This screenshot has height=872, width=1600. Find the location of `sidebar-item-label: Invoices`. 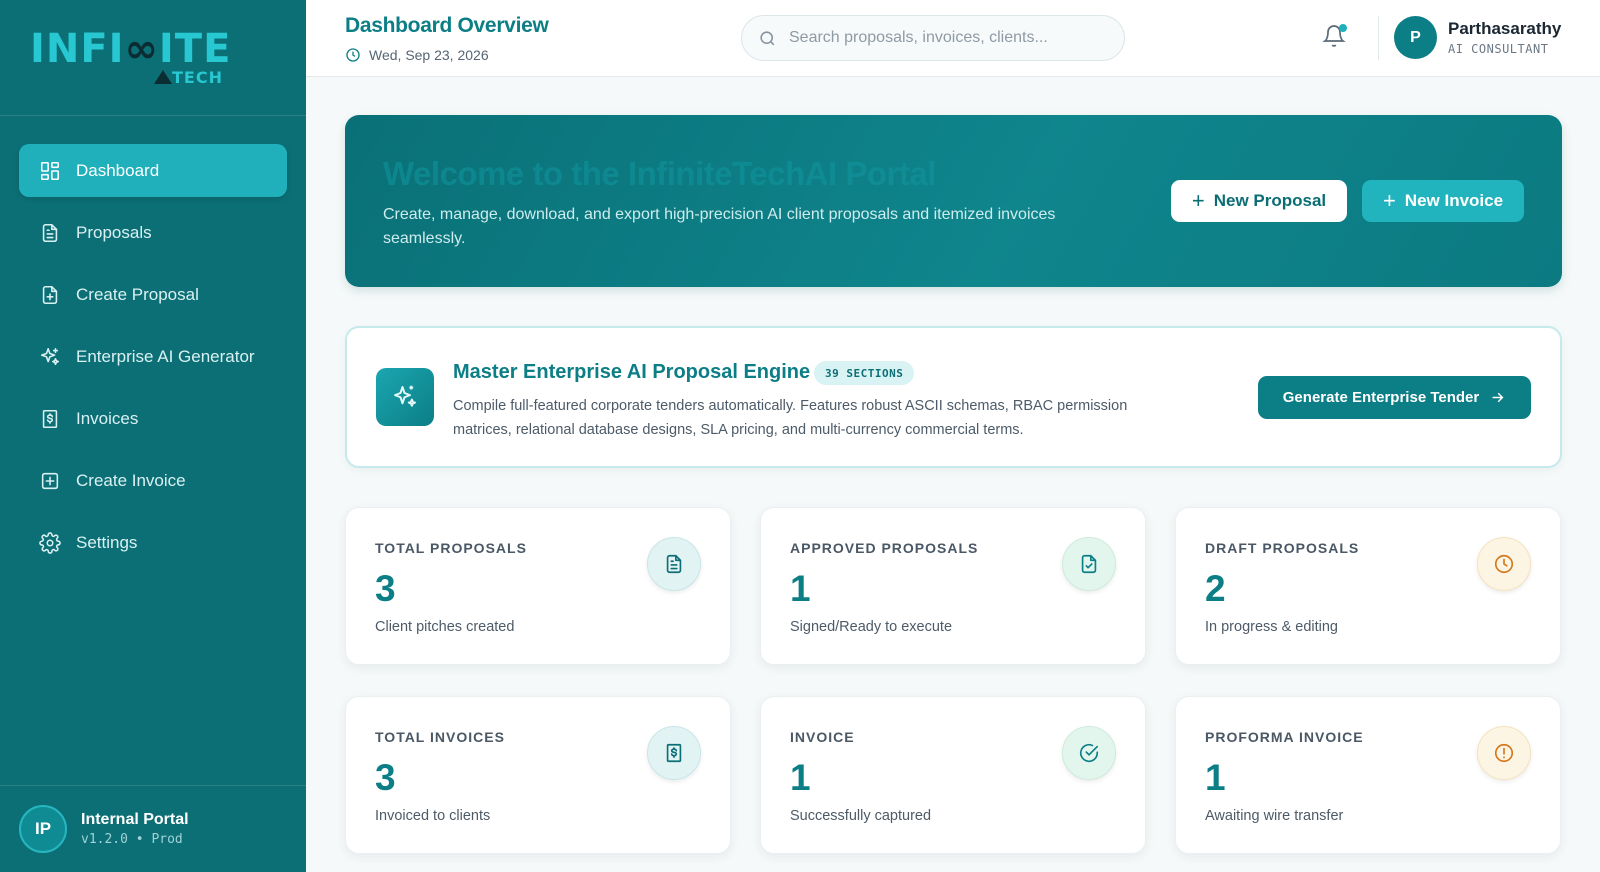

sidebar-item-label: Invoices is located at coordinates (107, 418).